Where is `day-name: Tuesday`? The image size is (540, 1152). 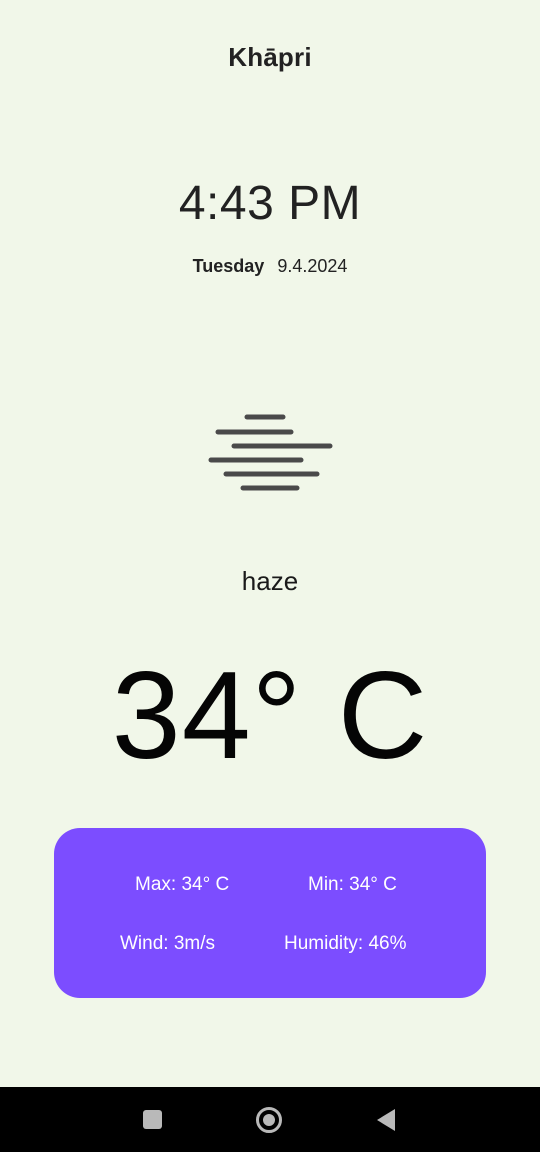 day-name: Tuesday is located at coordinates (228, 266).